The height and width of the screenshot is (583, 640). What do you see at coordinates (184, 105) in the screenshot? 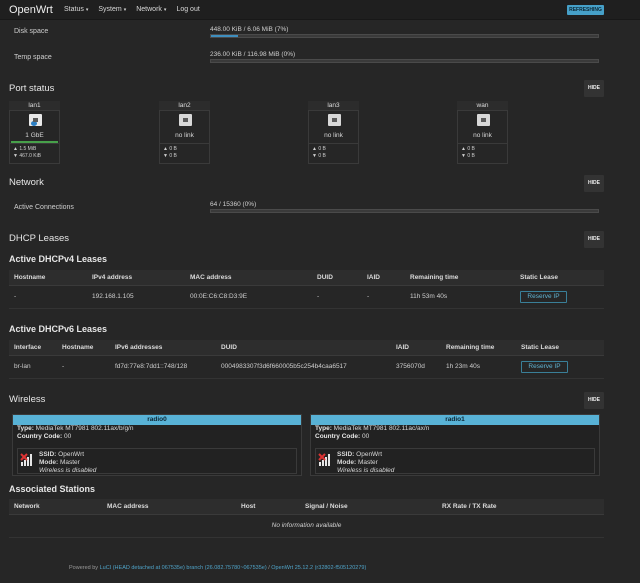
I see `port-name: lan2` at bounding box center [184, 105].